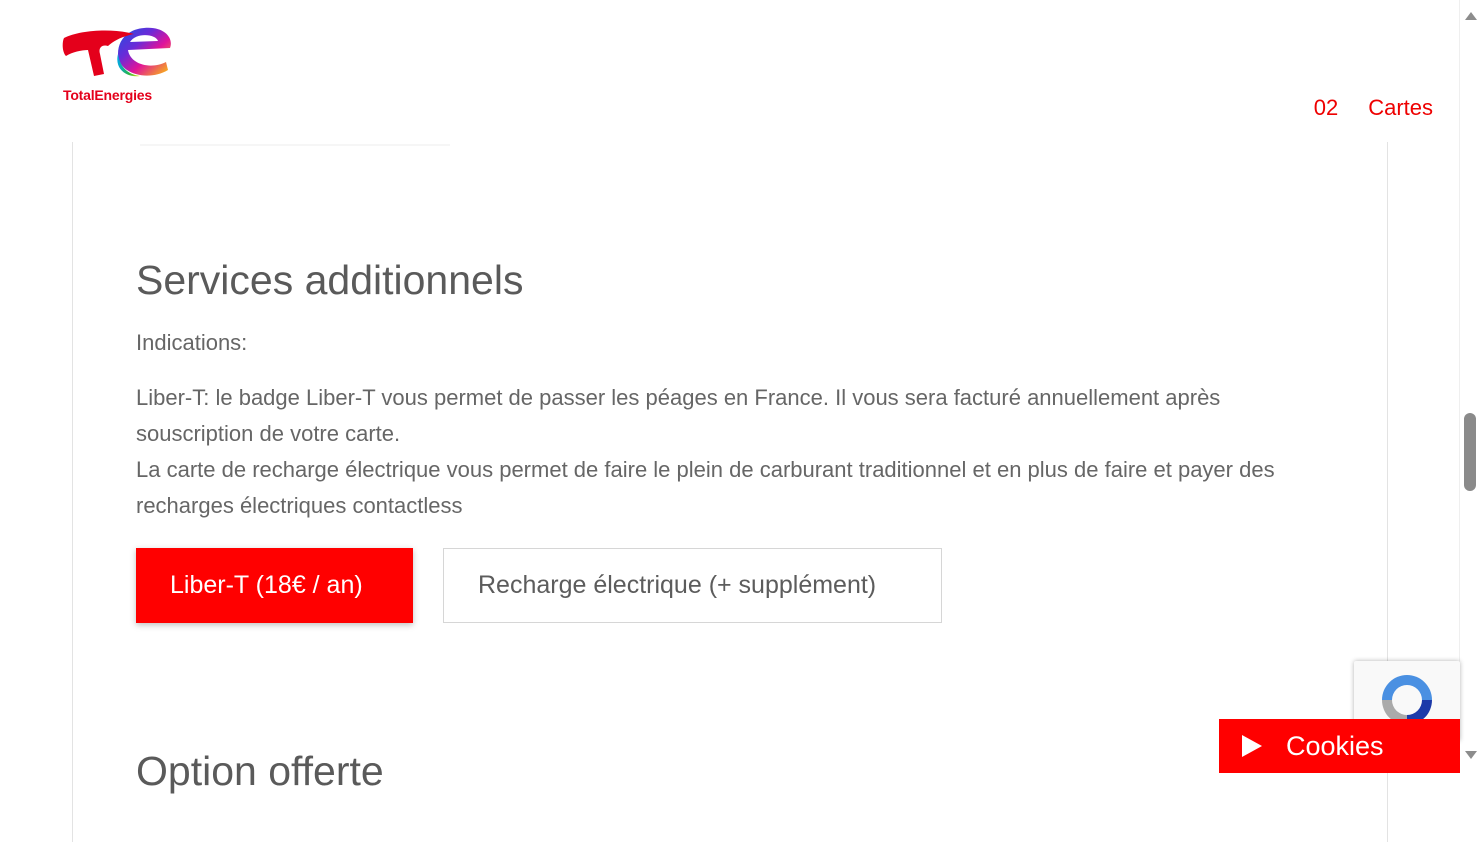 The image size is (1482, 842). What do you see at coordinates (692, 585) in the screenshot?
I see `recharge-electrique-option-button: Recharge électrique (+ supplément)` at bounding box center [692, 585].